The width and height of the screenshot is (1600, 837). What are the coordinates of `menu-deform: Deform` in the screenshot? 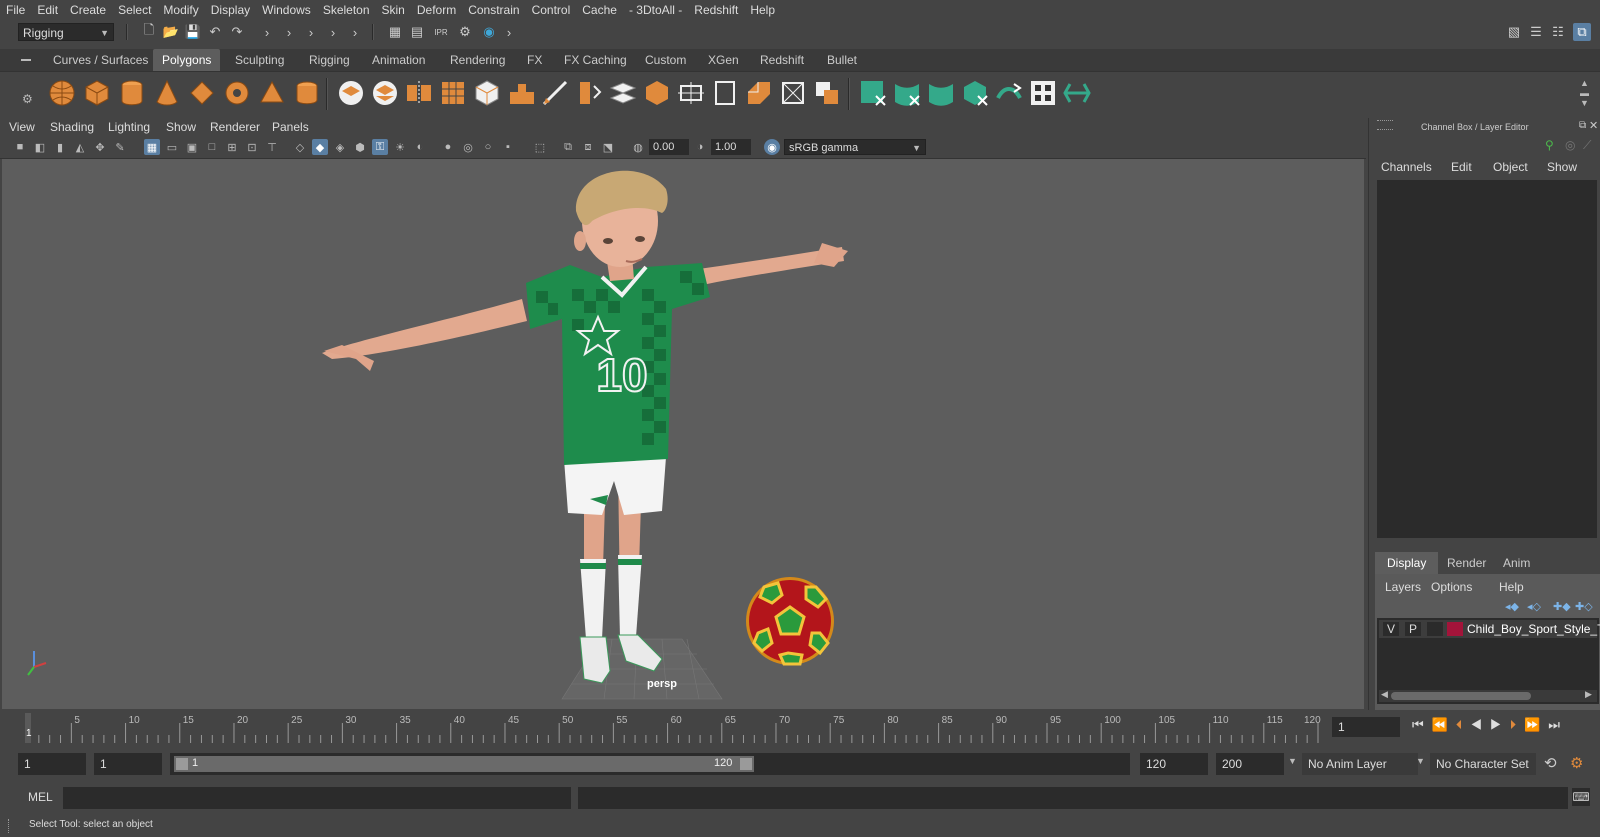 It's located at (436, 10).